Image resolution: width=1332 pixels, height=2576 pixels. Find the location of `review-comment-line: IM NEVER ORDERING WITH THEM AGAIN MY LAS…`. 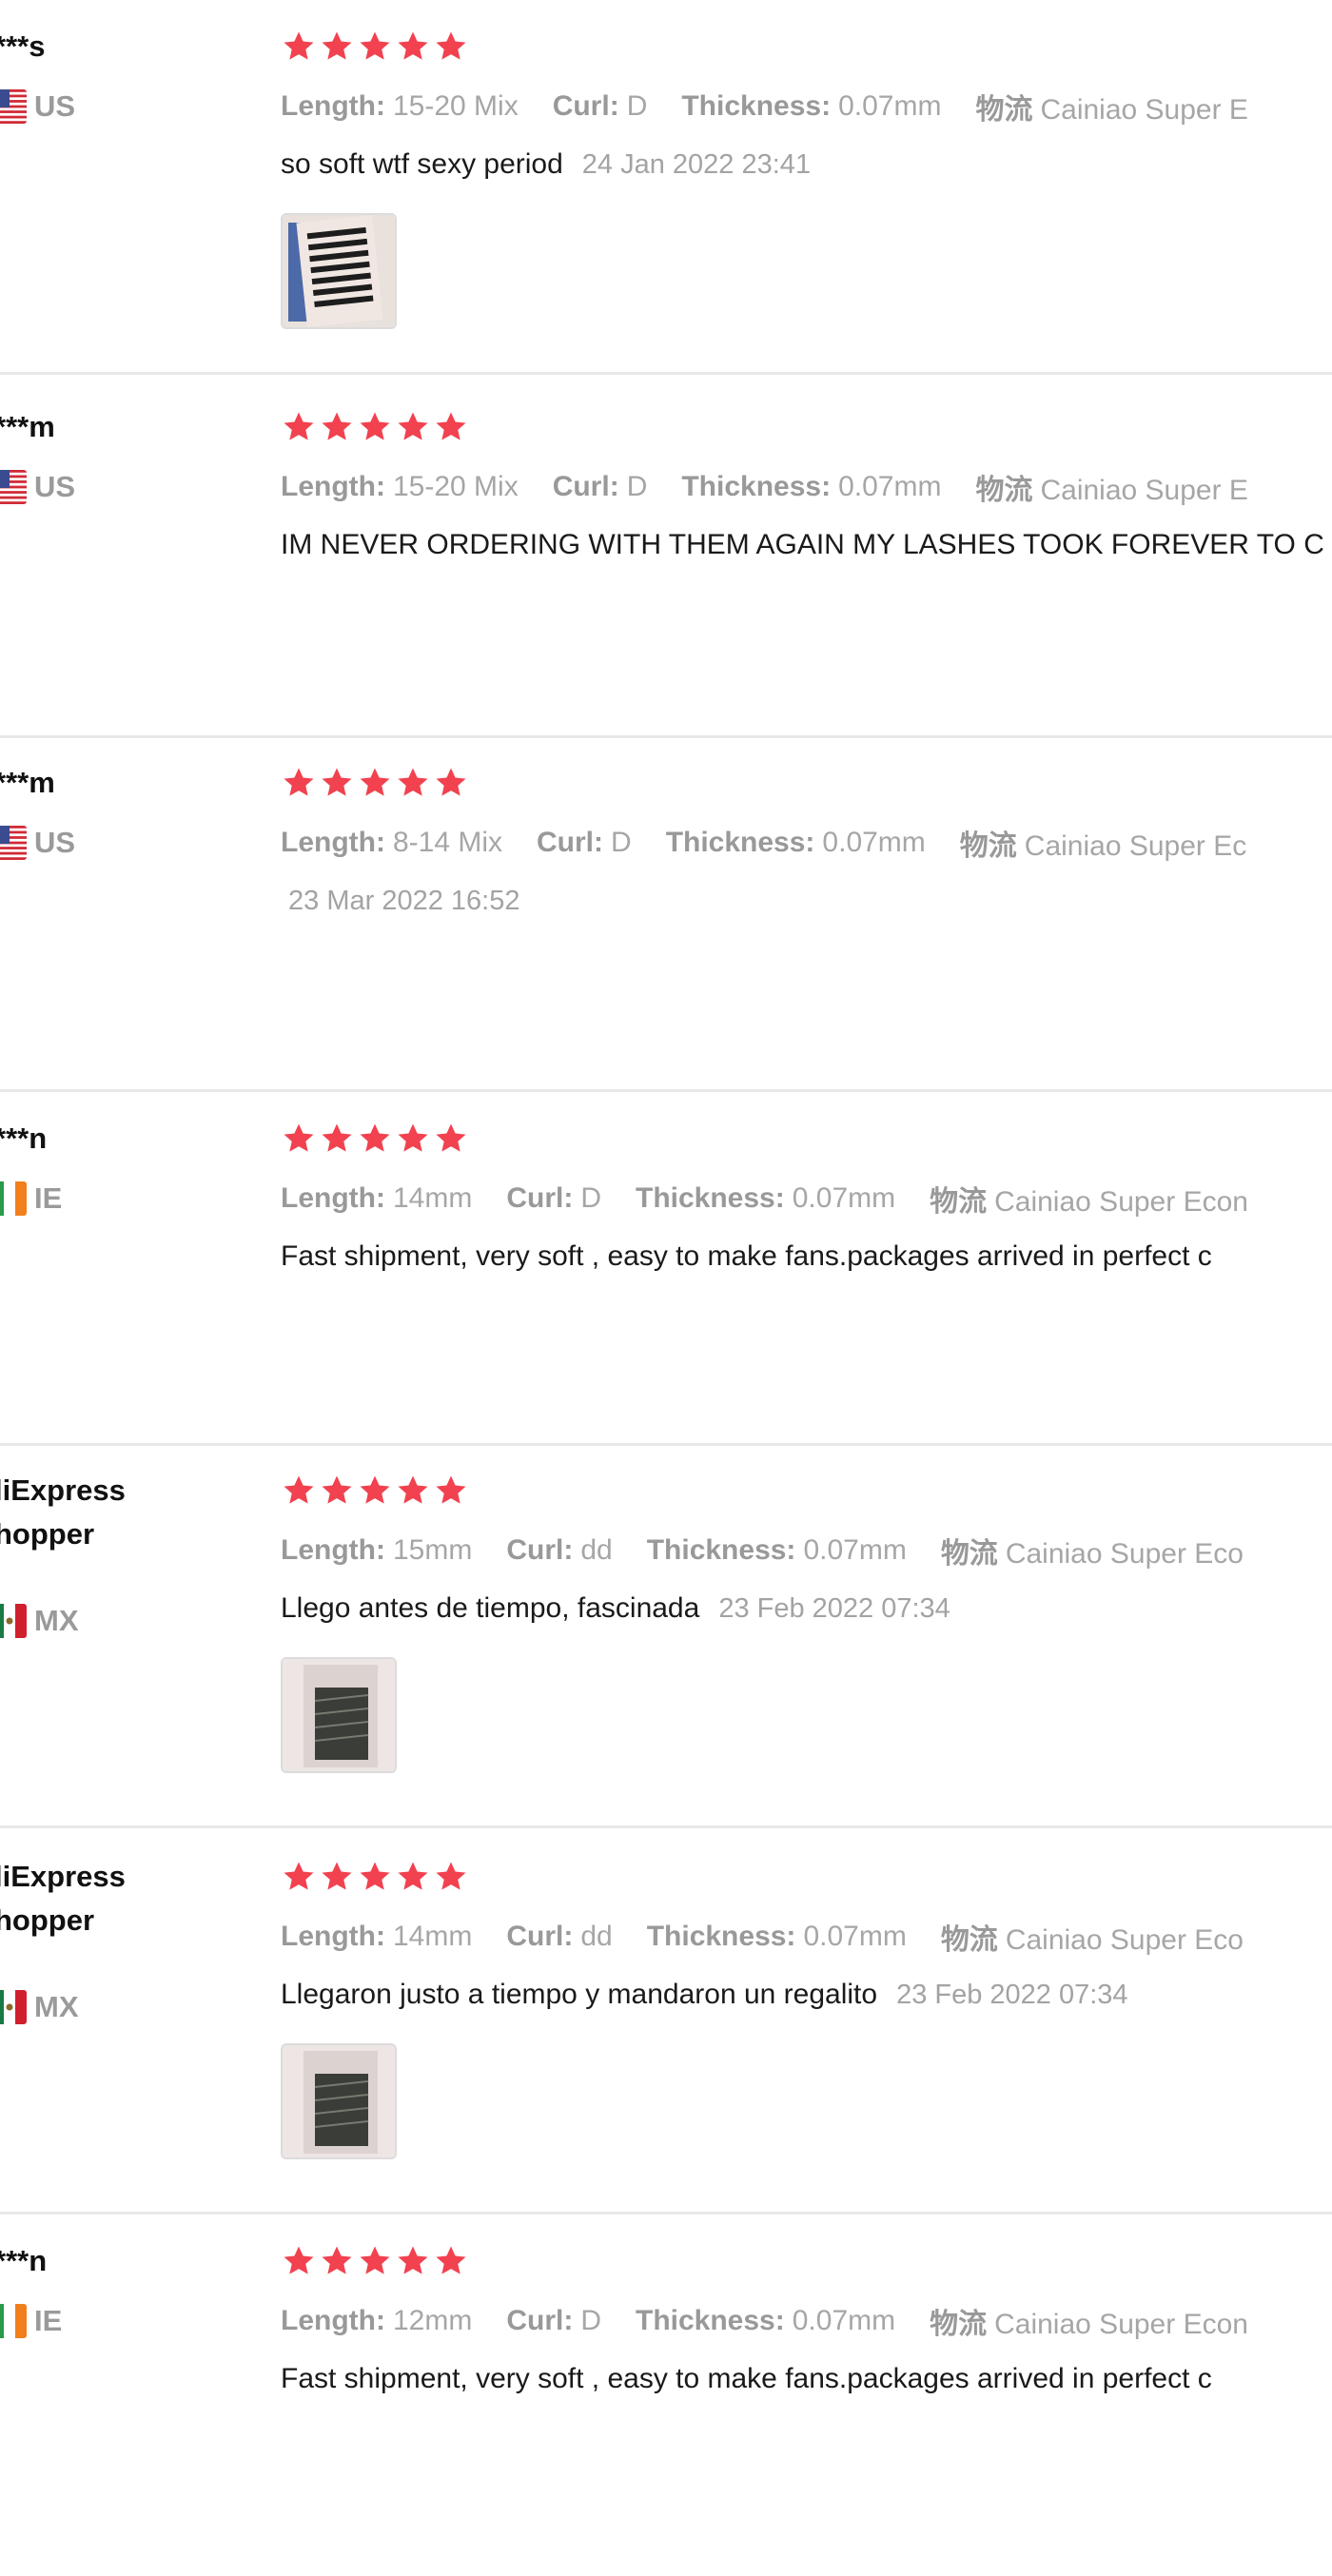

review-comment-line: IM NEVER ORDERING WITH THEM AGAIN MY LAS… is located at coordinates (807, 545).